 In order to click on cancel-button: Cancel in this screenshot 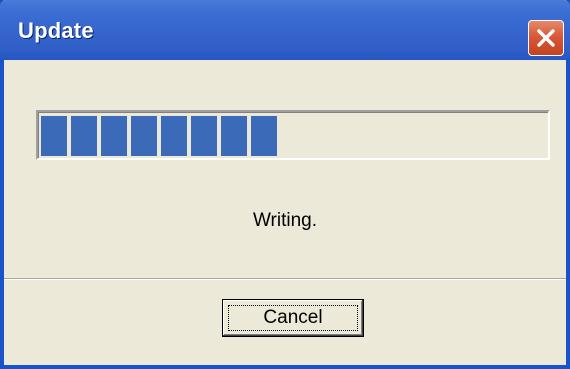, I will do `click(293, 318)`.